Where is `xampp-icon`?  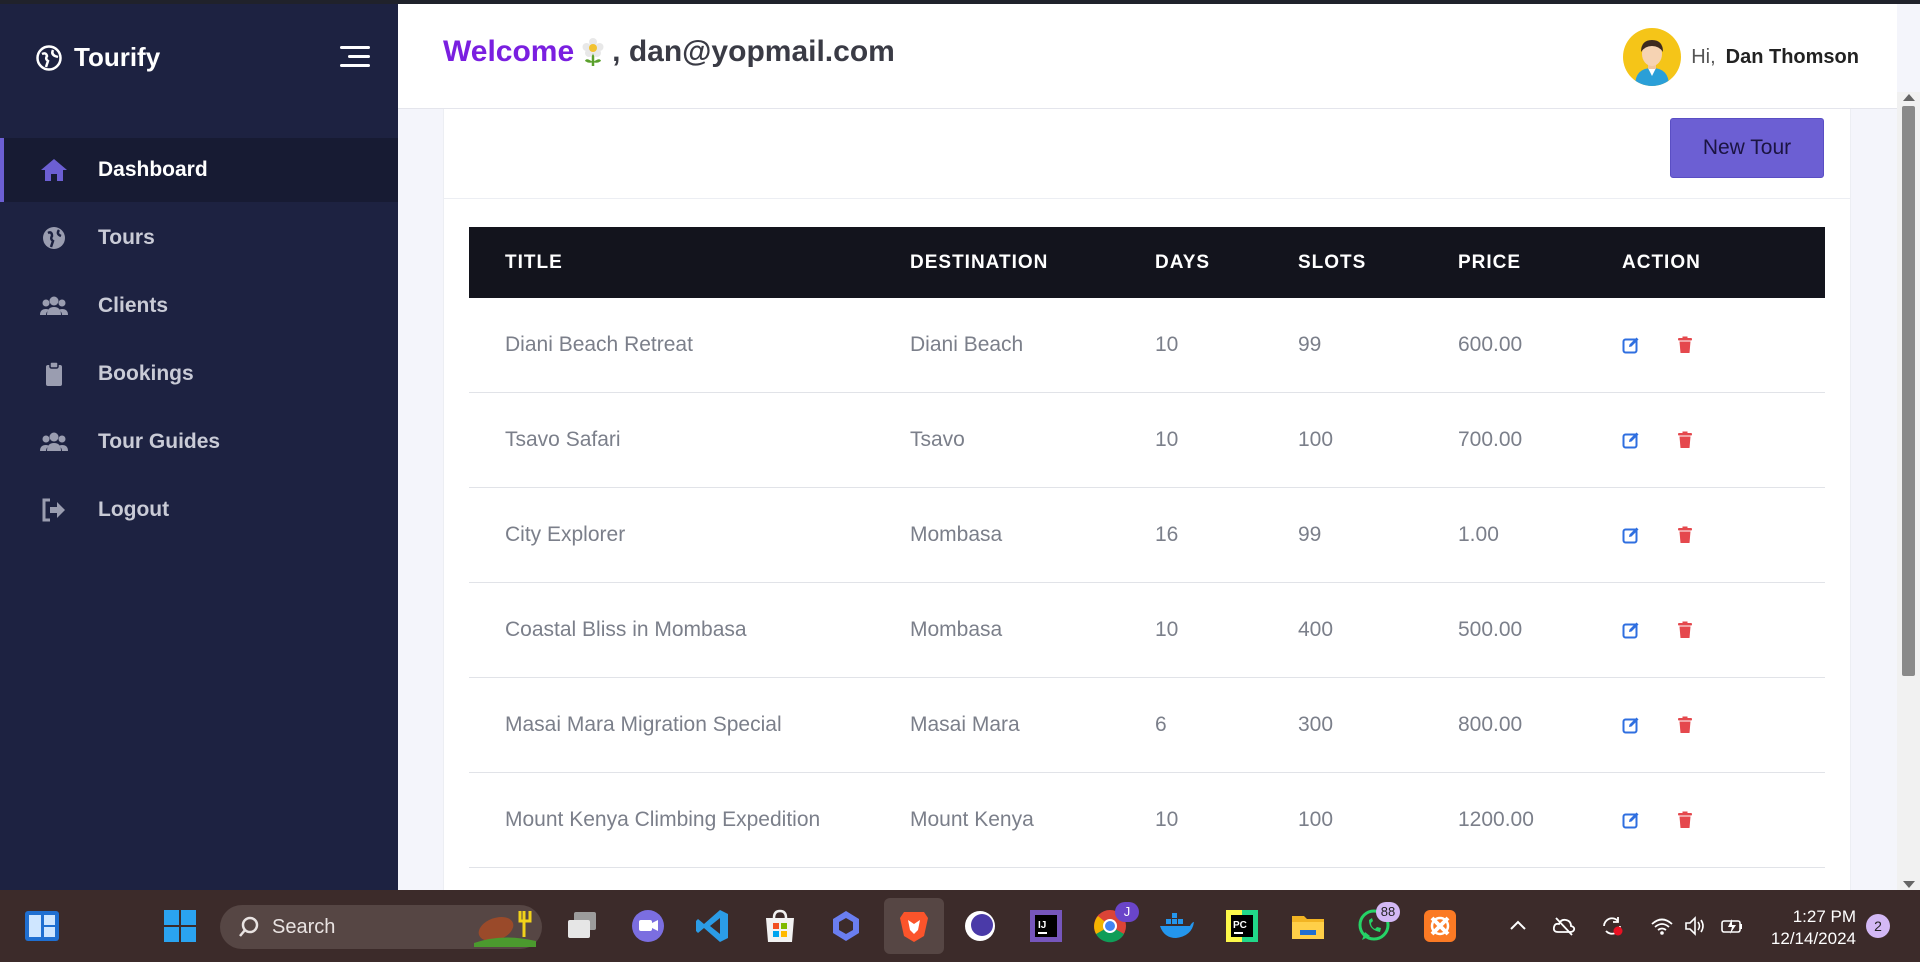 xampp-icon is located at coordinates (1440, 926).